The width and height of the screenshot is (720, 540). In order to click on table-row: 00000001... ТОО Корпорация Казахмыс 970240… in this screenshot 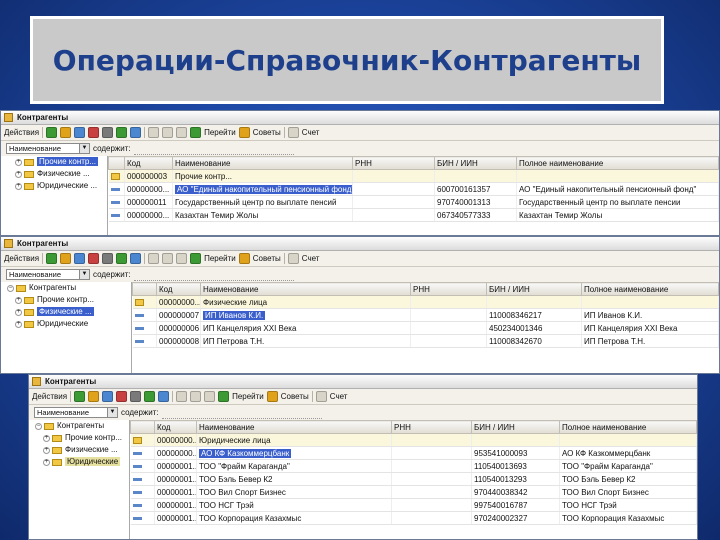, I will do `click(413, 518)`.